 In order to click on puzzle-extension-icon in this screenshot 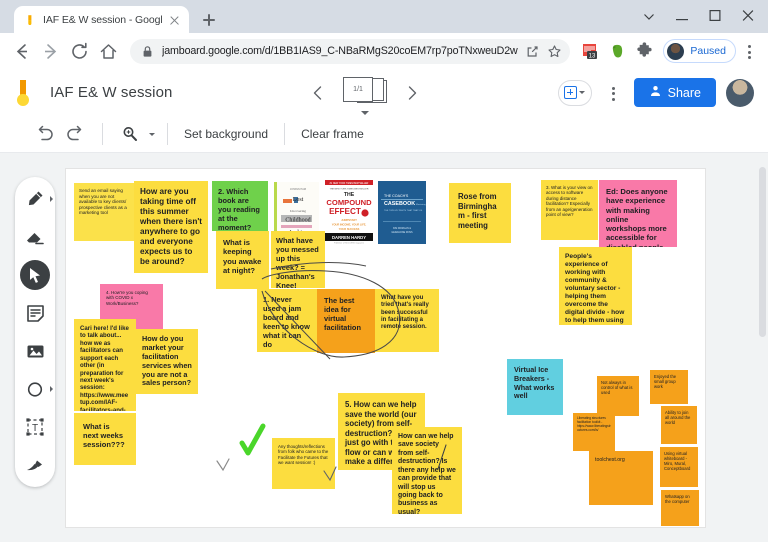, I will do `click(644, 51)`.